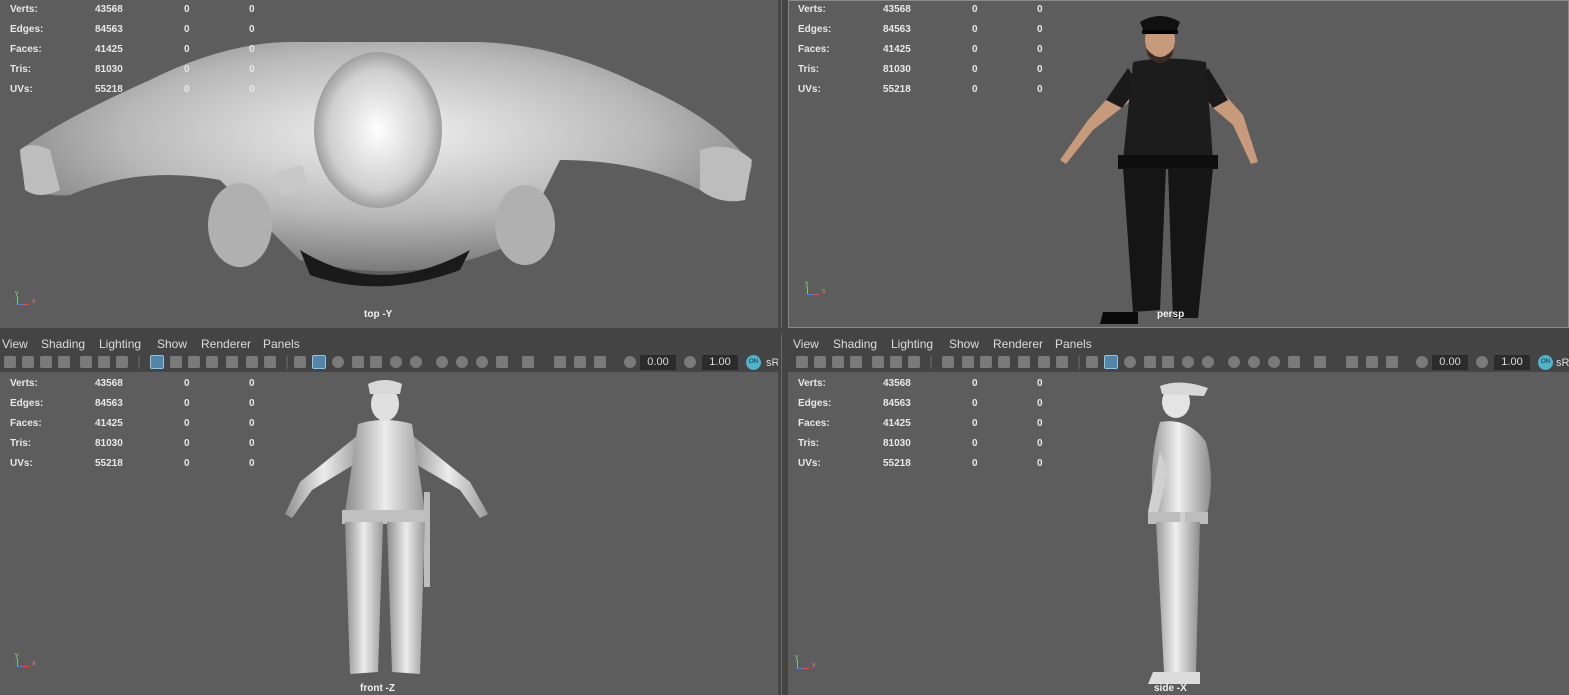 The height and width of the screenshot is (695, 1569). I want to click on pane-splitter-vertical, so click(783, 347).